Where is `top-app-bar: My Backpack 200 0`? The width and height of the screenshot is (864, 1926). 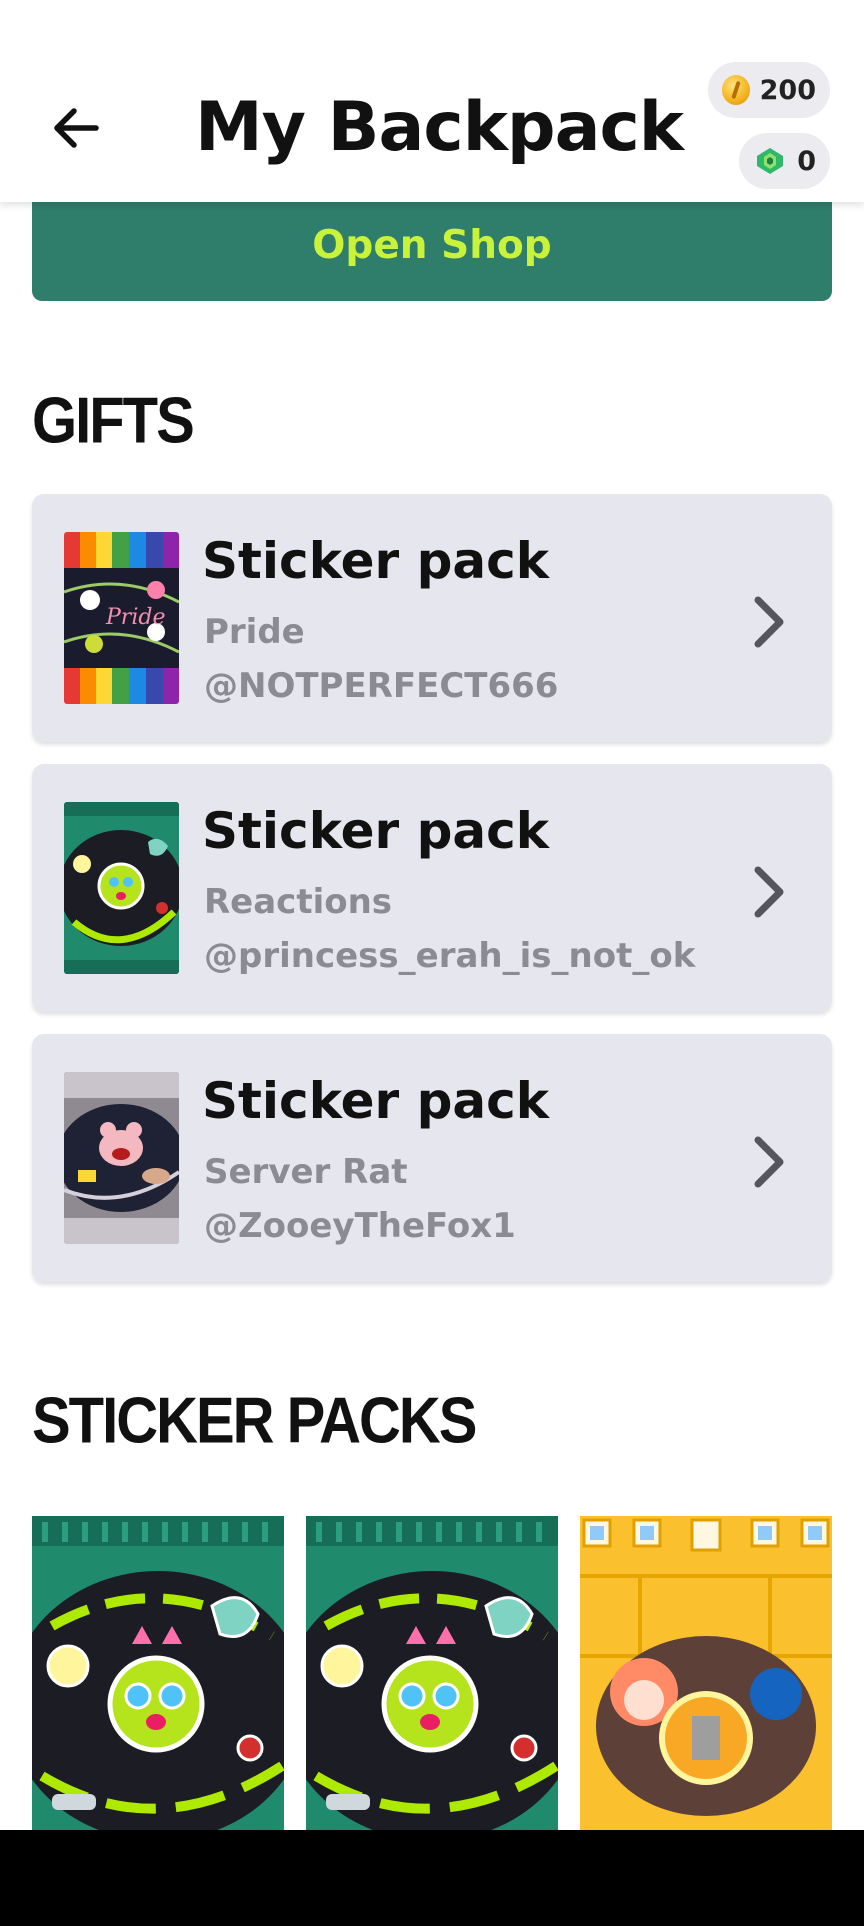
top-app-bar: My Backpack 200 0 is located at coordinates (432, 101).